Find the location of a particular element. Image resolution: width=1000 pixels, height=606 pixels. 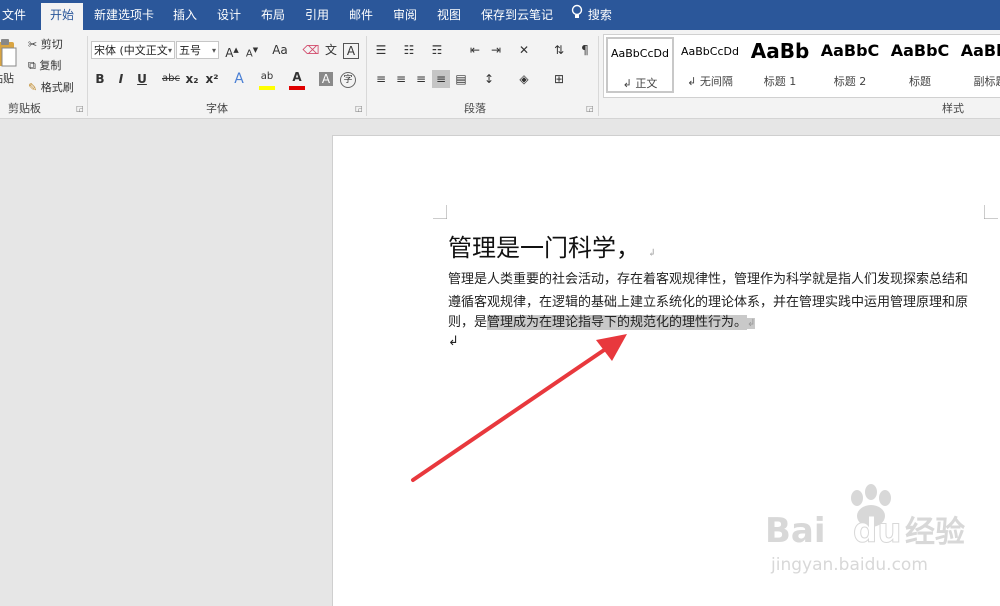

svg-text: Bai is located at coordinates (795, 531).